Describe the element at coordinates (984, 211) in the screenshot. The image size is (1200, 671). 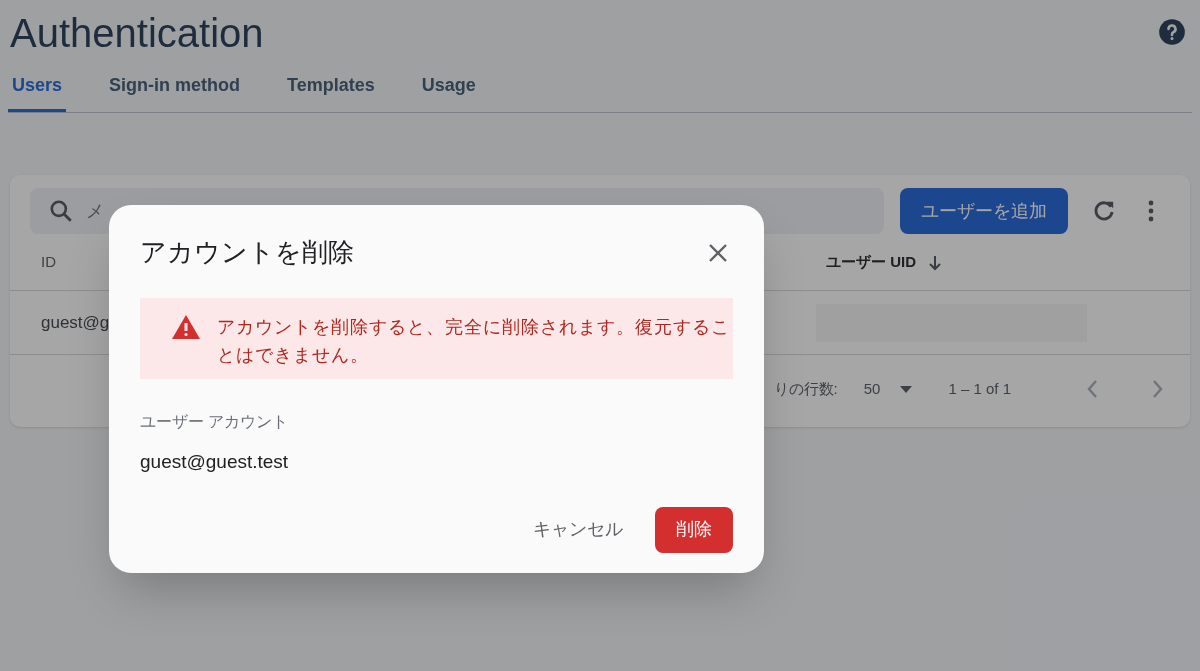
I see `add-user-button: ユーザーを追加` at that location.